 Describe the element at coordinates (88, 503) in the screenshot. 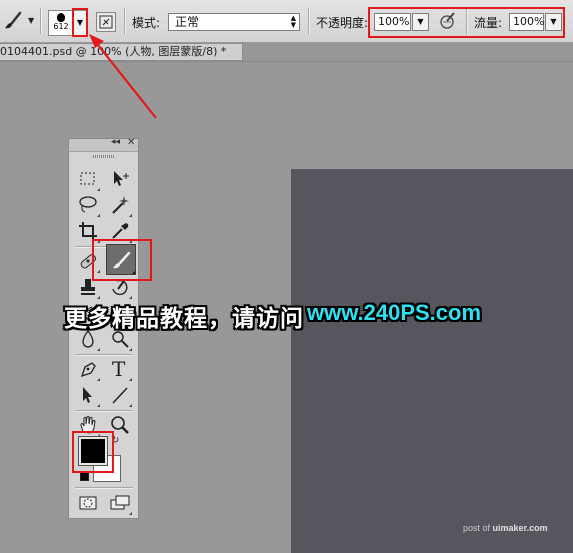

I see `quick-mask-icon` at that location.